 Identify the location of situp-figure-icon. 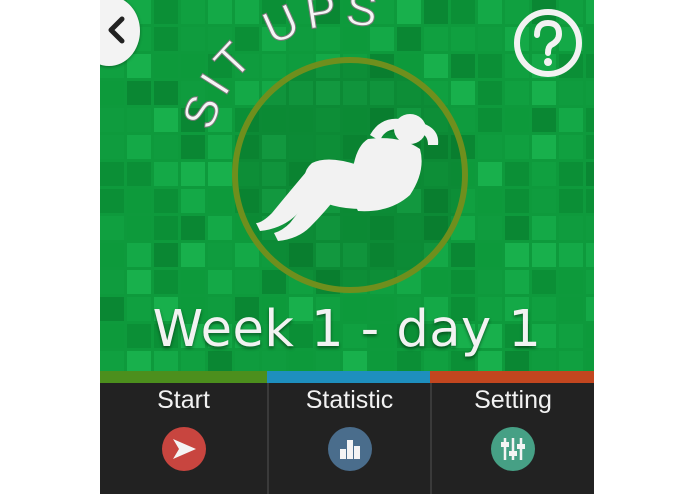
(347, 177).